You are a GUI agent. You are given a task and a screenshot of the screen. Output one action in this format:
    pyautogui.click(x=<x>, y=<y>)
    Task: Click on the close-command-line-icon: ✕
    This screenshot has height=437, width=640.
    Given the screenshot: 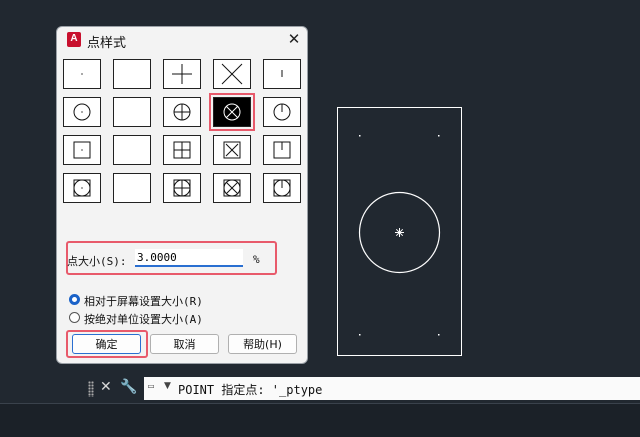 What is the action you would take?
    pyautogui.click(x=106, y=387)
    